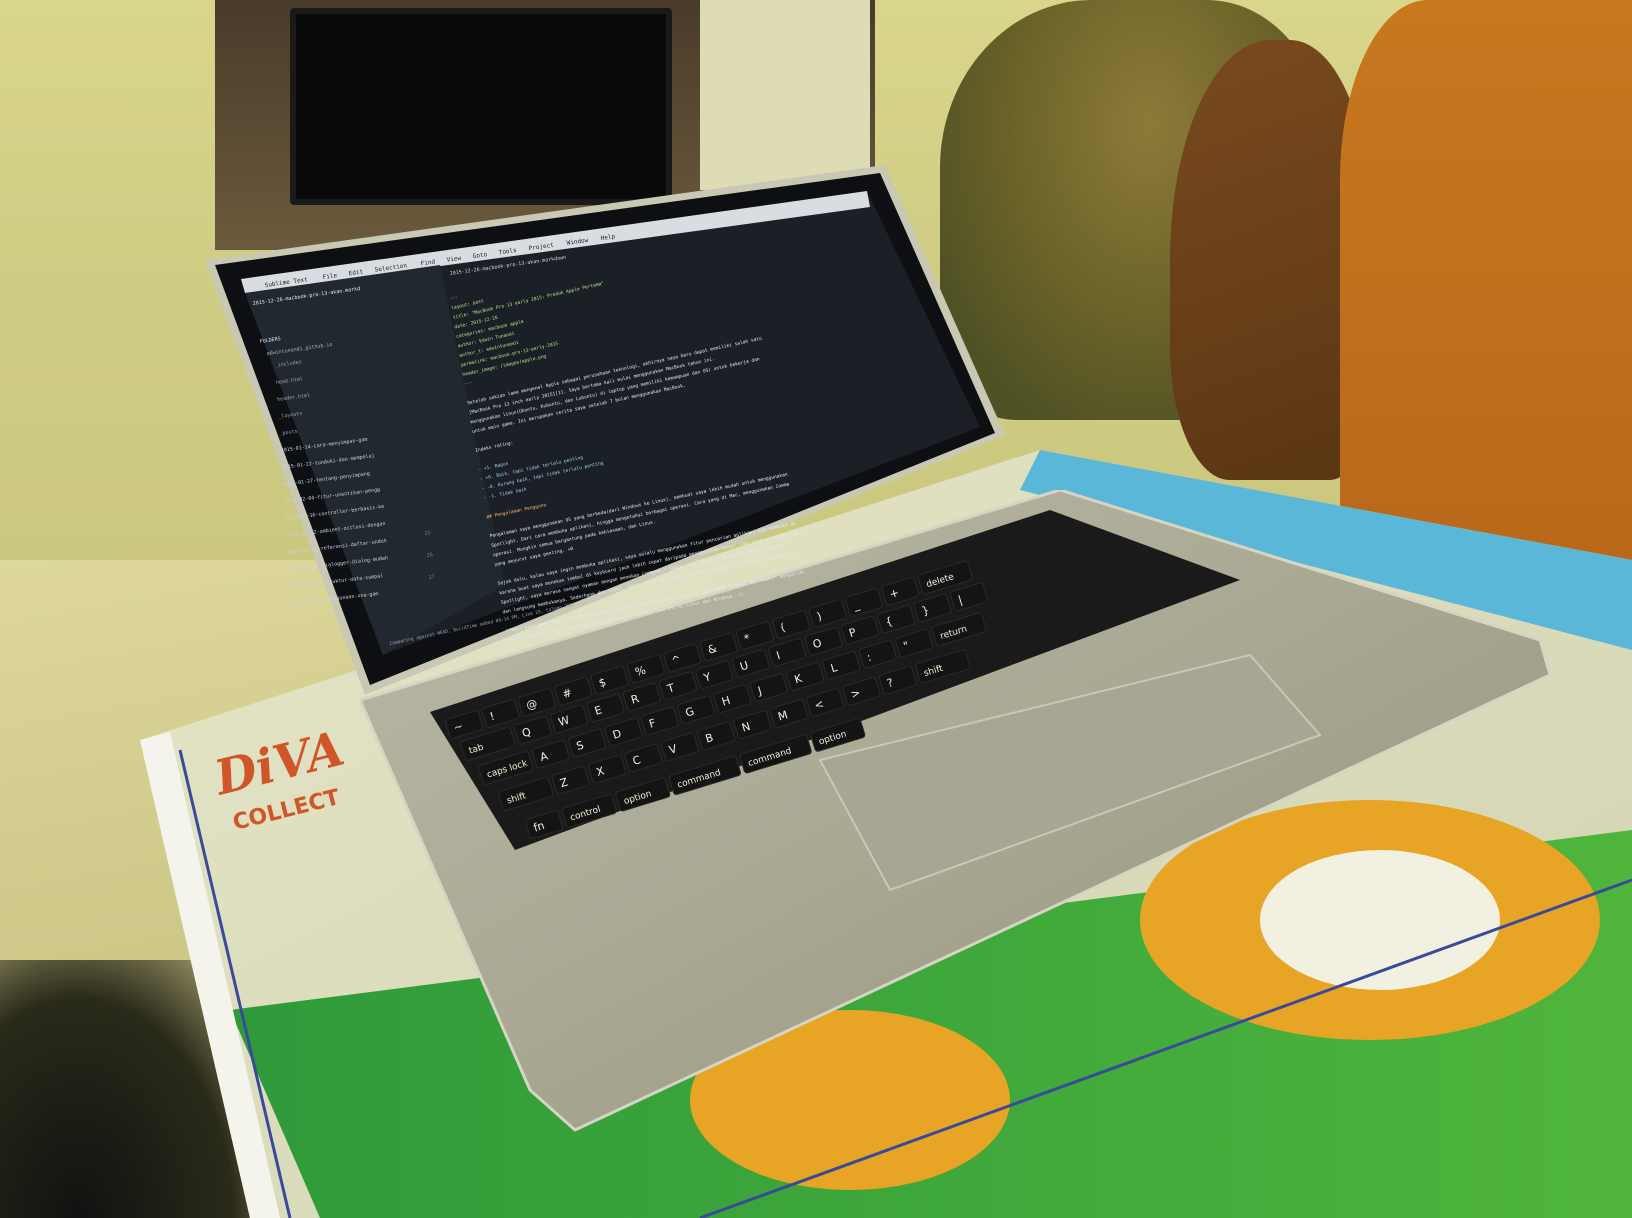 This screenshot has width=1632, height=1218. I want to click on line-number: 25, so click(427, 533).